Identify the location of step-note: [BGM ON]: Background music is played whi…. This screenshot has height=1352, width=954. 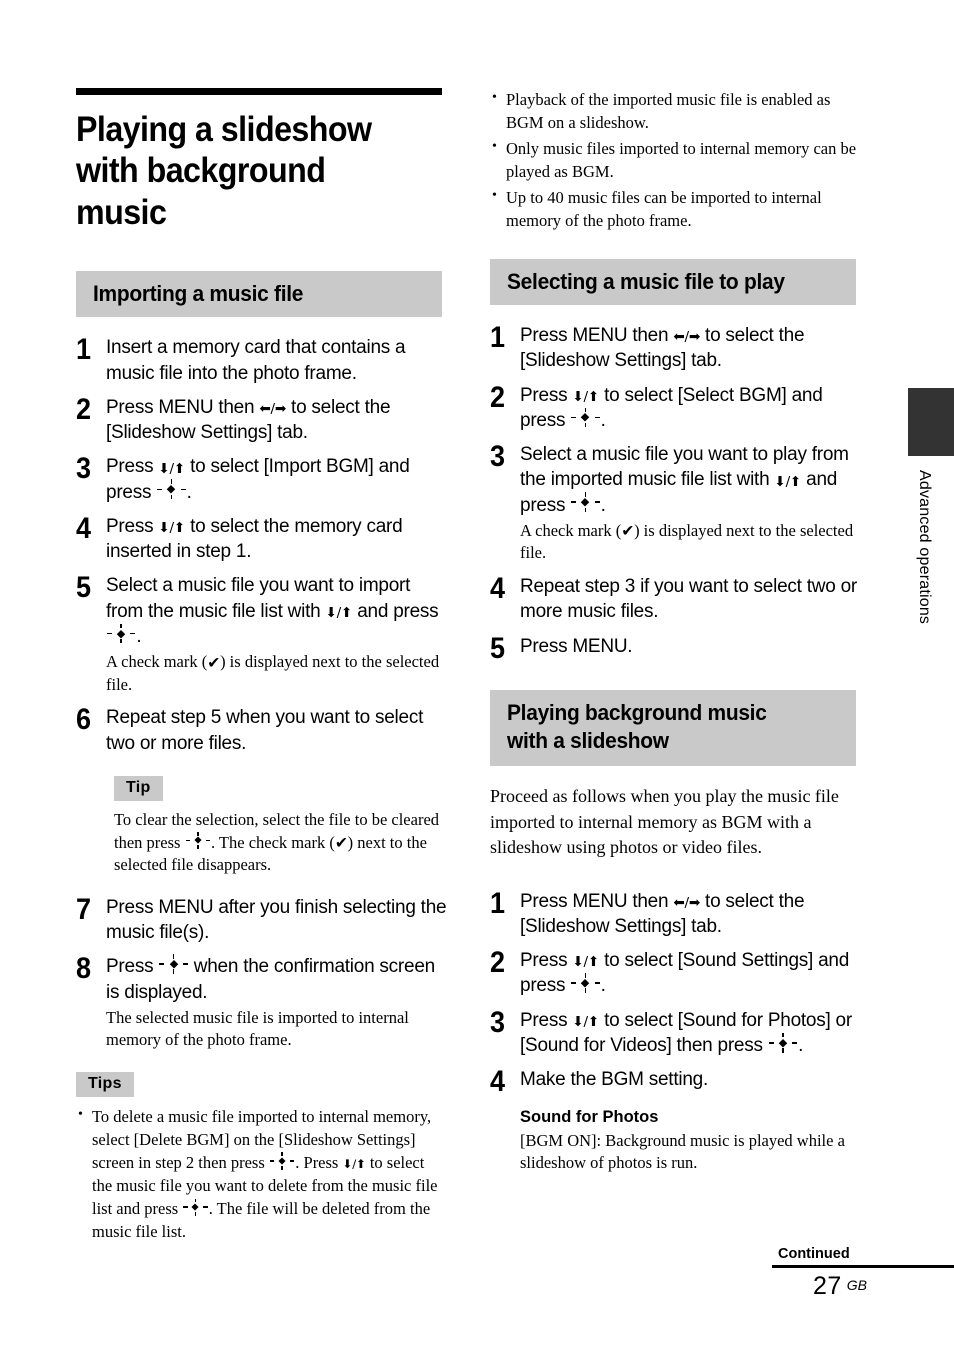
(682, 1151).